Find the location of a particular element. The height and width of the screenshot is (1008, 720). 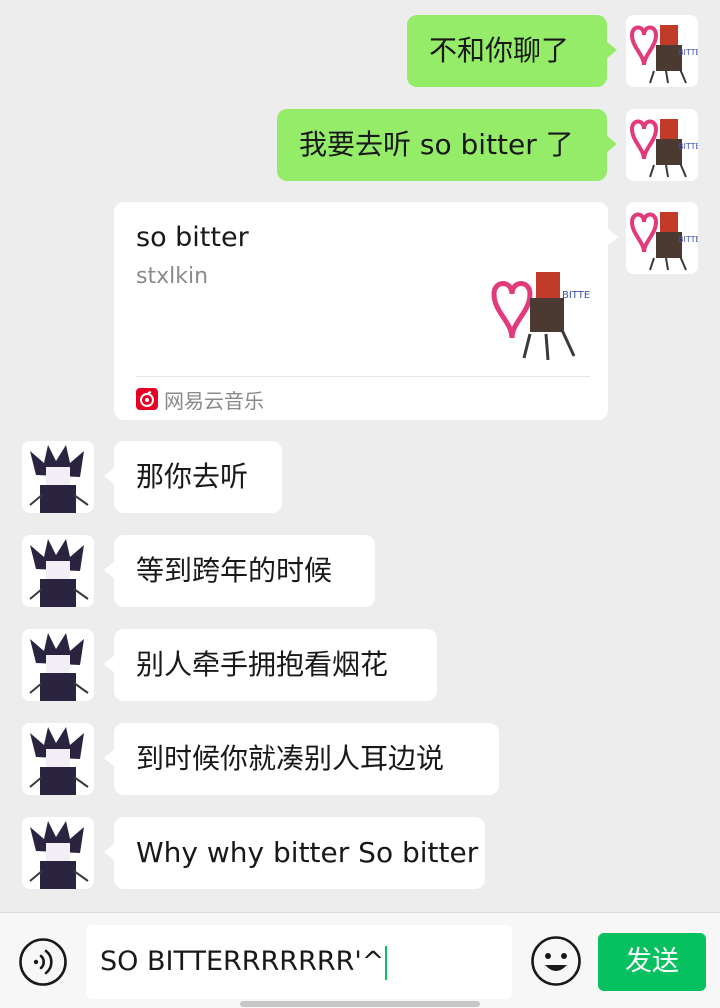

message-bubble-outgoing: 不和你聊了 is located at coordinates (512, 51).